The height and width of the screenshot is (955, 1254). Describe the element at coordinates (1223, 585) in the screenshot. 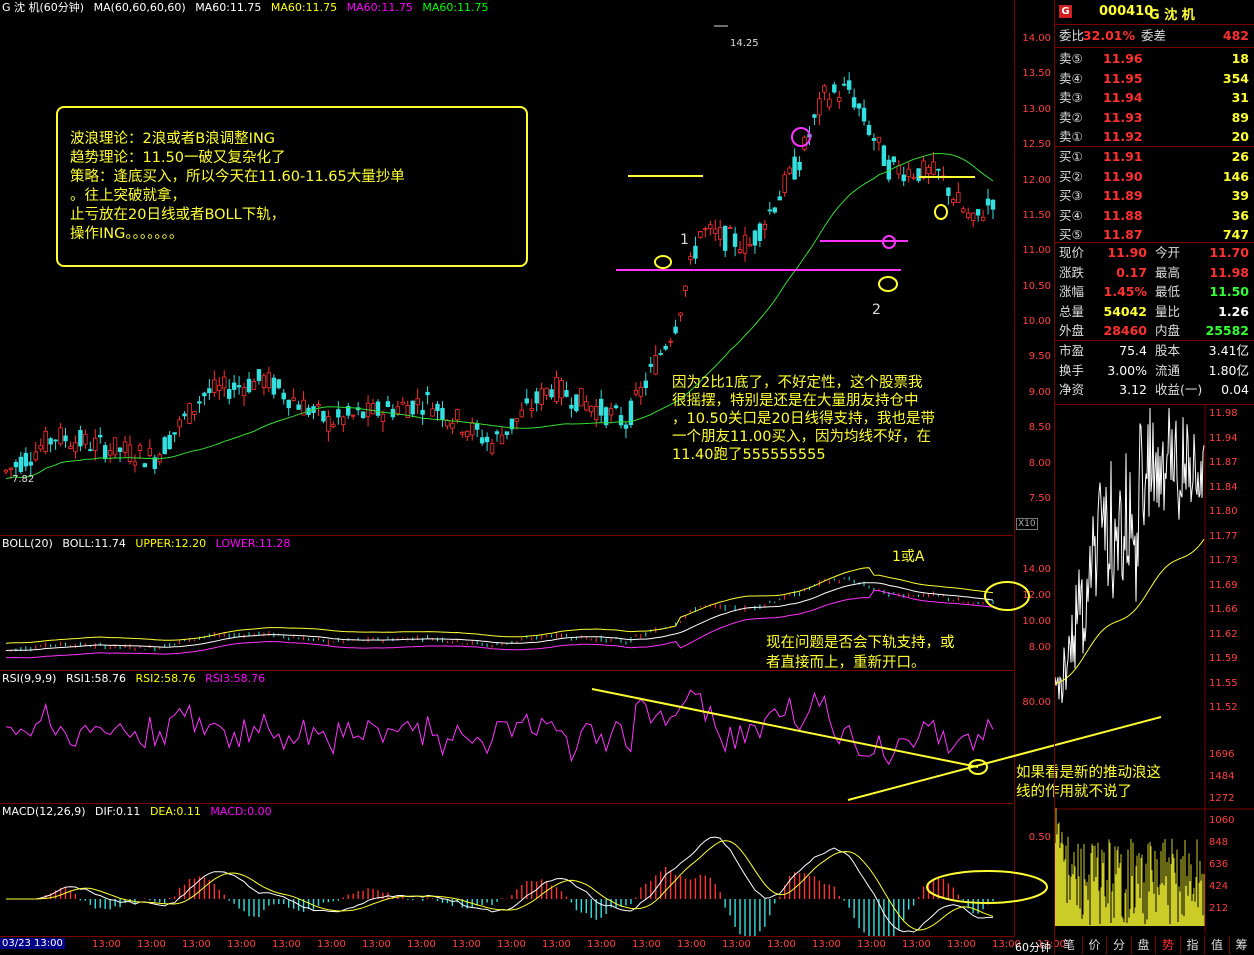

I see `intraday-tick: 11.69` at that location.